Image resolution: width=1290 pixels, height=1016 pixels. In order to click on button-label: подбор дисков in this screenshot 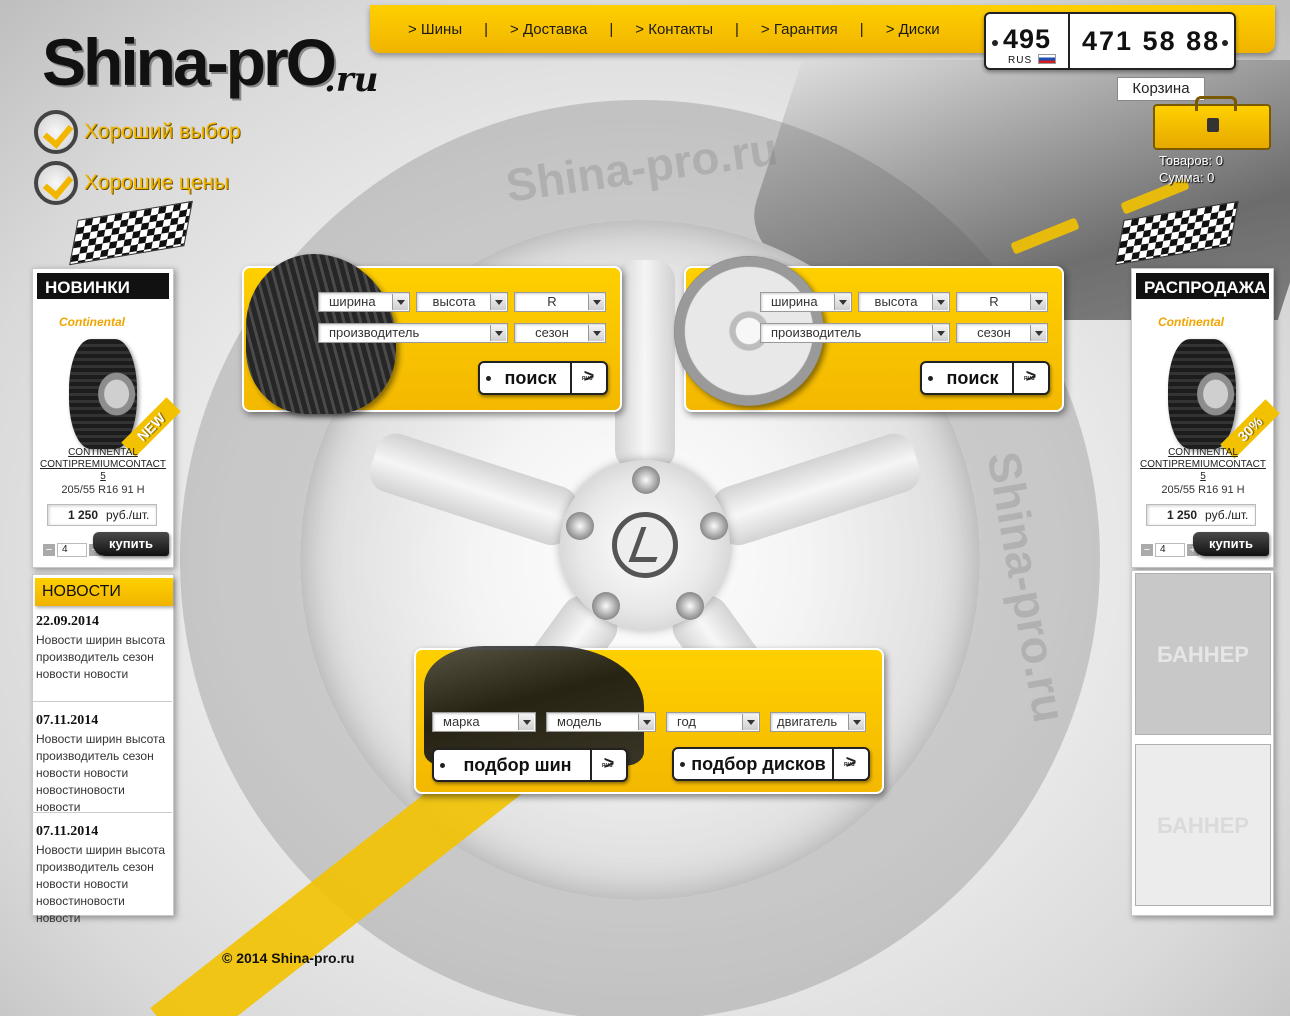, I will do `click(758, 763)`.